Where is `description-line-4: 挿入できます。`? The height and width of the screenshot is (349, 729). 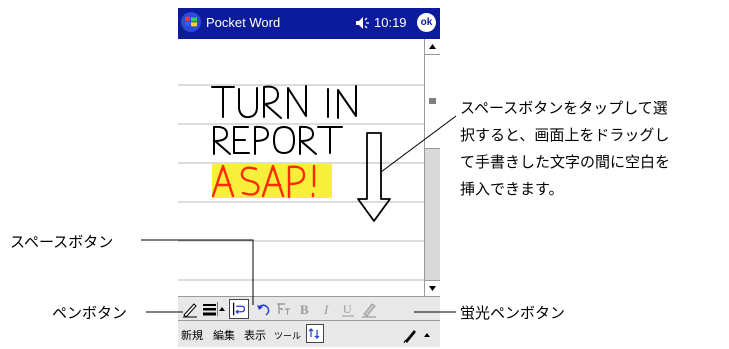
description-line-4: 挿入できます。 is located at coordinates (512, 189).